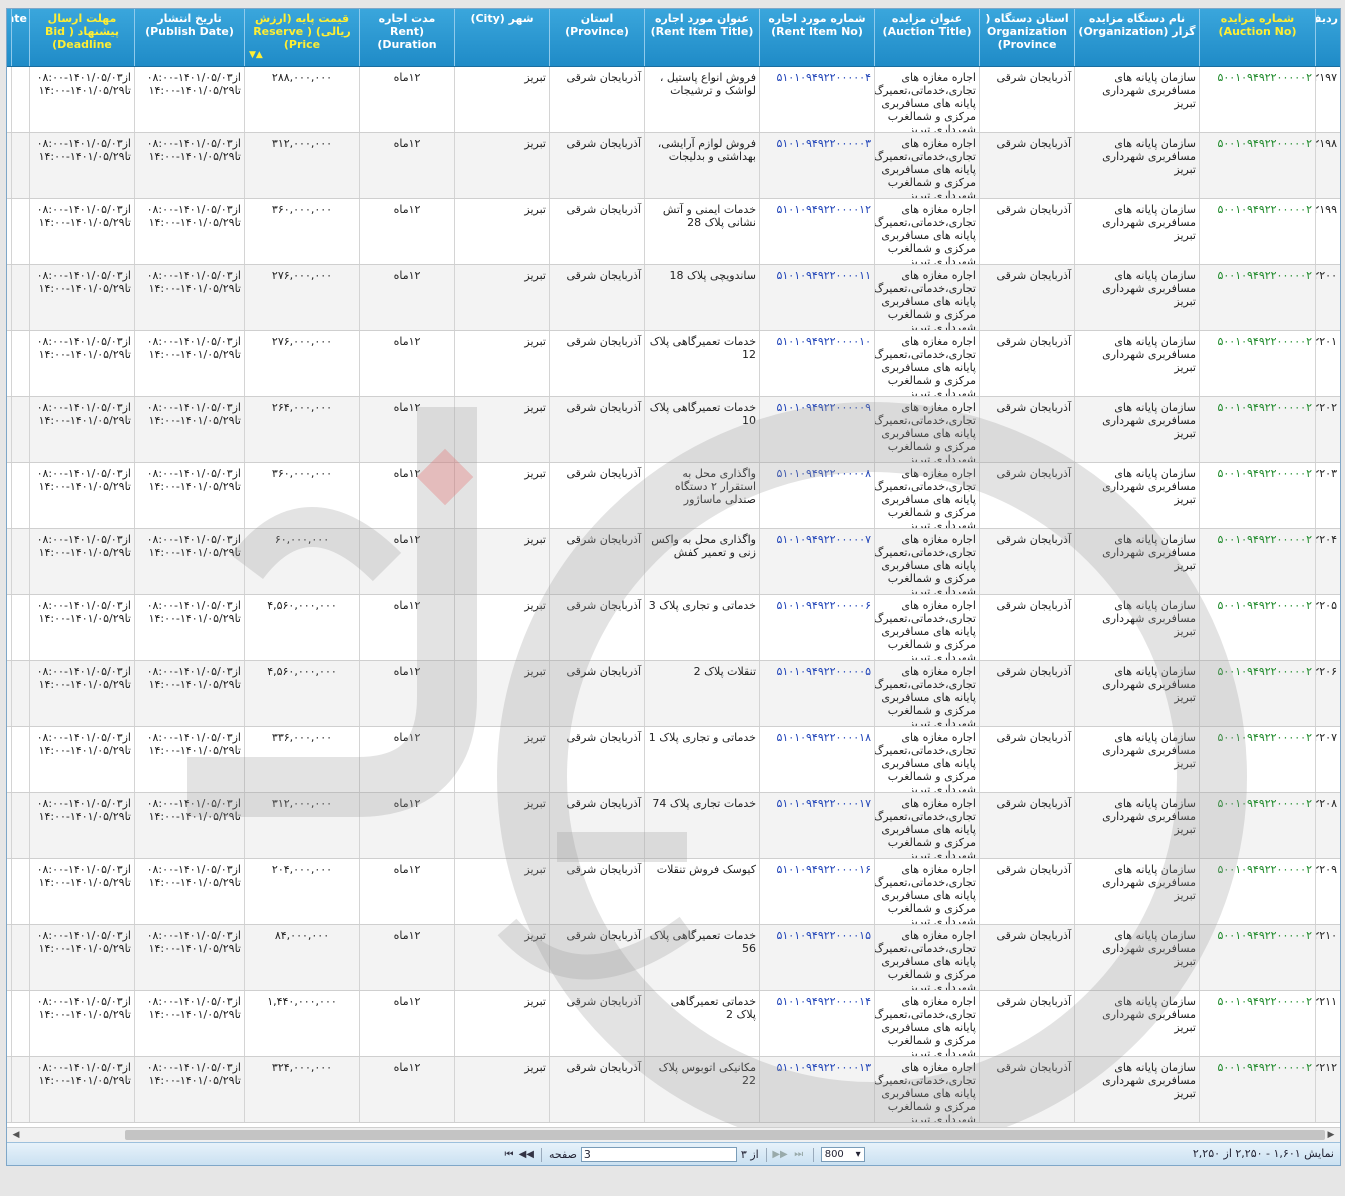 The height and width of the screenshot is (1196, 1345). I want to click on cell-rent-item-no: ۵۱۰۱۰۹۴۹۲۲۰۰۰۰۰۹, so click(816, 429).